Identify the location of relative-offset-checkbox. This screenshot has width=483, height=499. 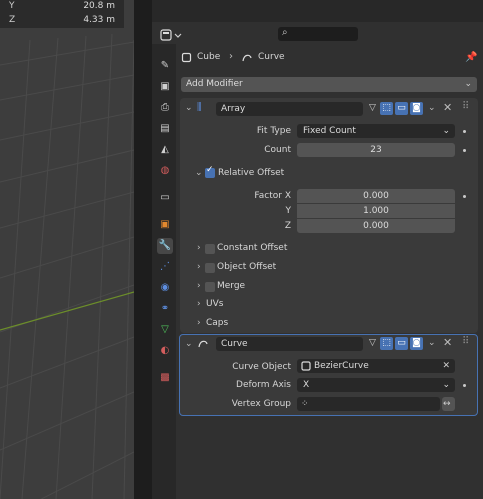
(210, 171).